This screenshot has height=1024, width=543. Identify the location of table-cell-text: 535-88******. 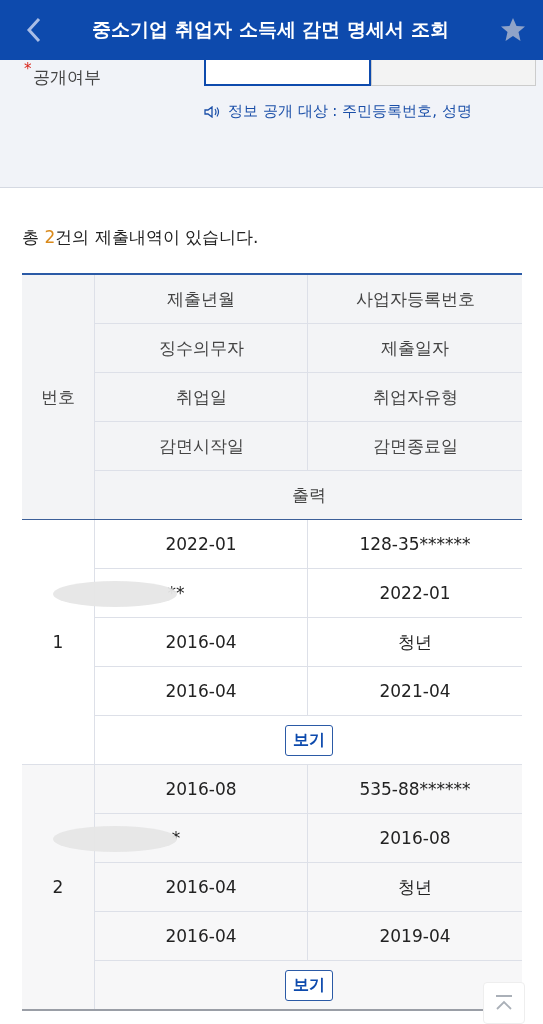
(415, 789).